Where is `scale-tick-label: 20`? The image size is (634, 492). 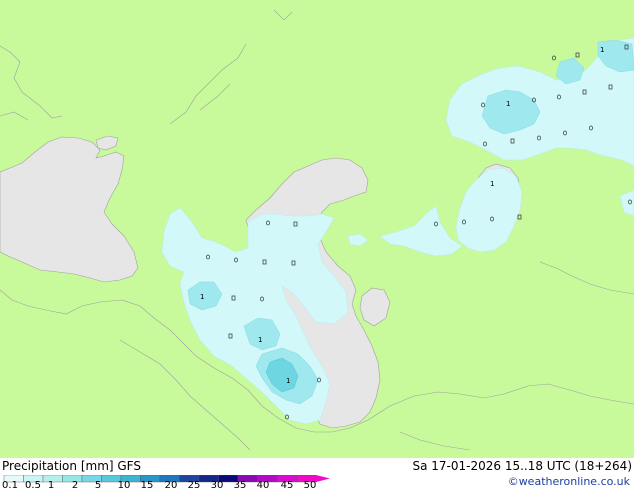
scale-tick-label: 20 is located at coordinates (171, 485).